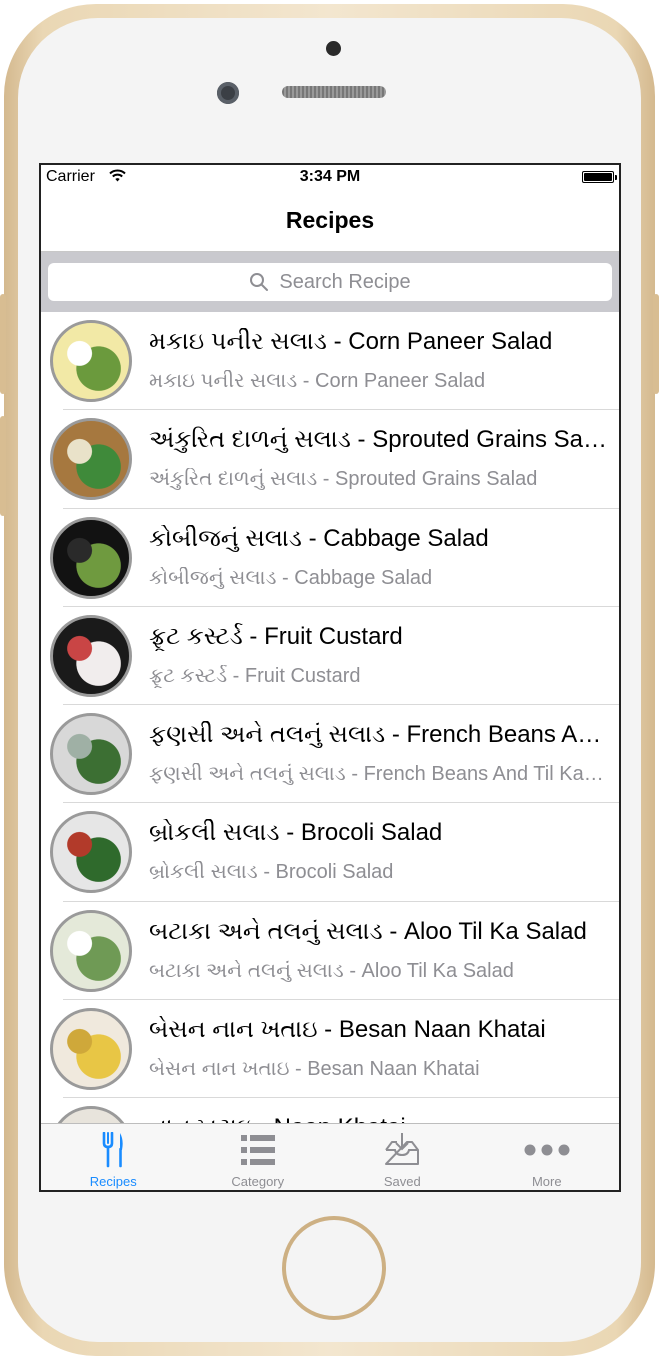 This screenshot has height=1362, width=661. Describe the element at coordinates (368, 931) in the screenshot. I see `recipe-title: બટાકા અને તલનું સલાડ - Aloo Til Ka Salad` at that location.